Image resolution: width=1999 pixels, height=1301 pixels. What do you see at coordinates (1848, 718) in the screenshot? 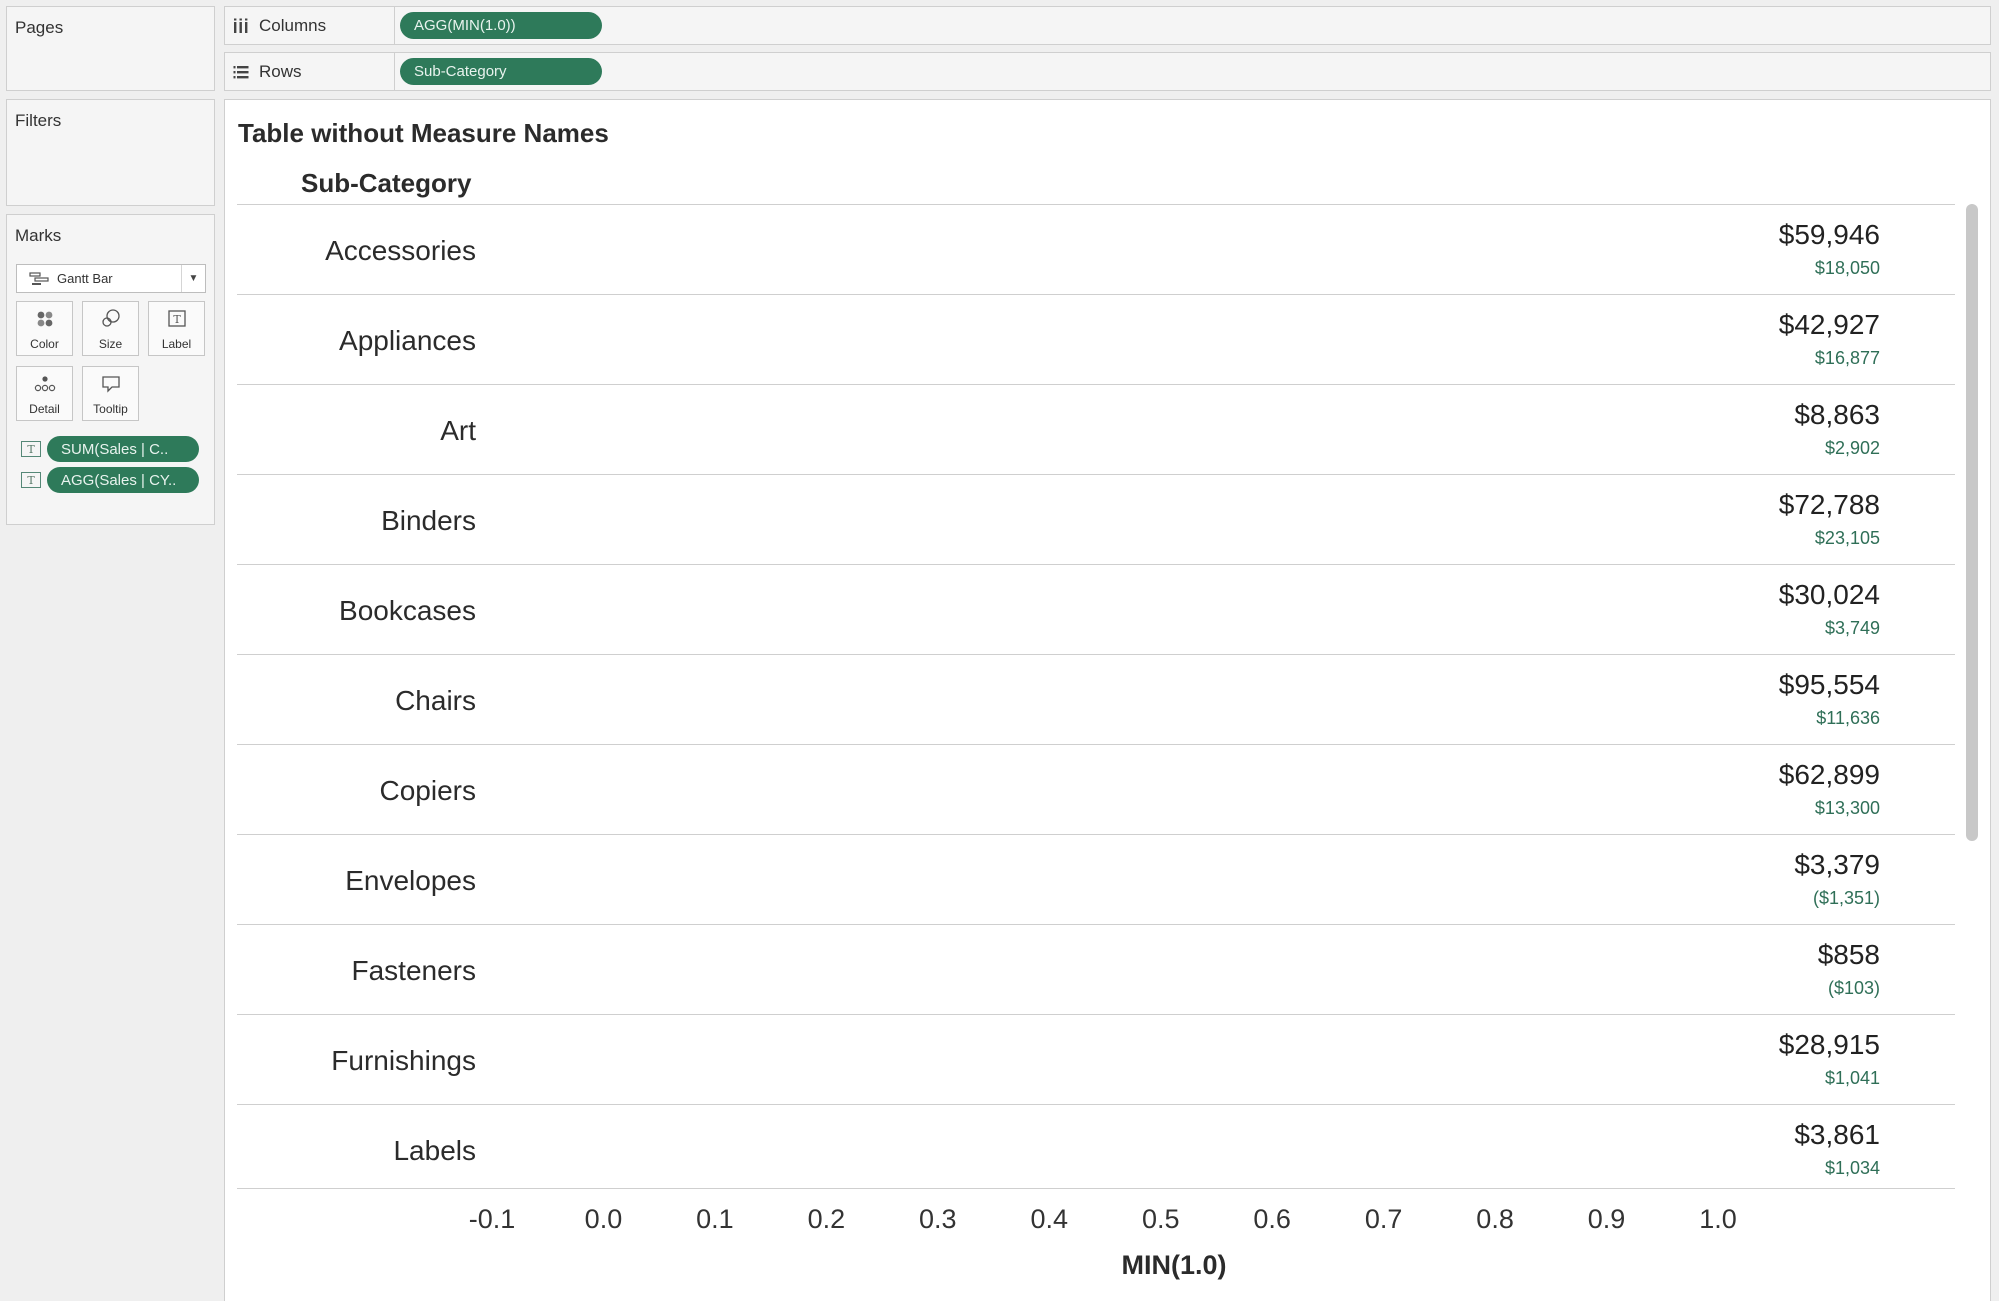
I see `sales-difference-value: $11,636` at bounding box center [1848, 718].